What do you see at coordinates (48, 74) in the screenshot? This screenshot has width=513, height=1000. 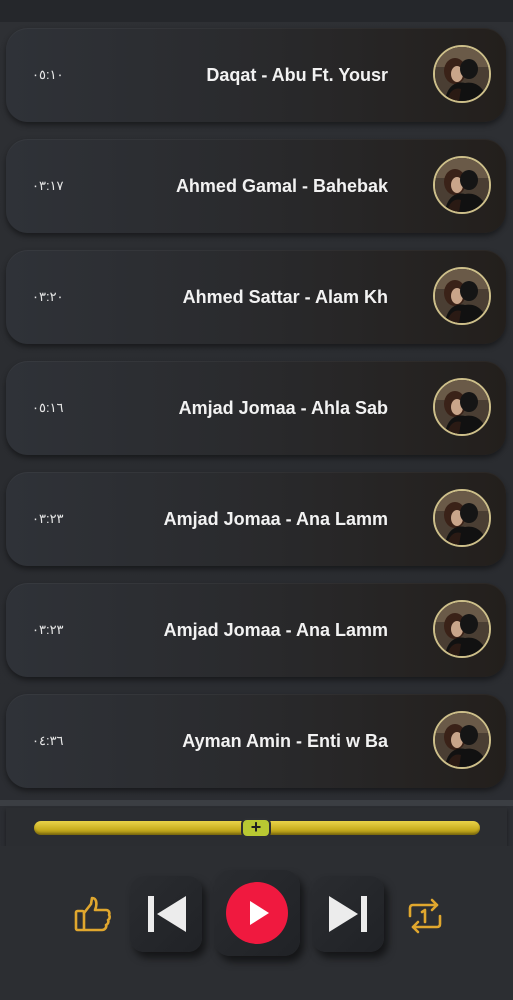 I see `track-duration: ٠٥:١٠` at bounding box center [48, 74].